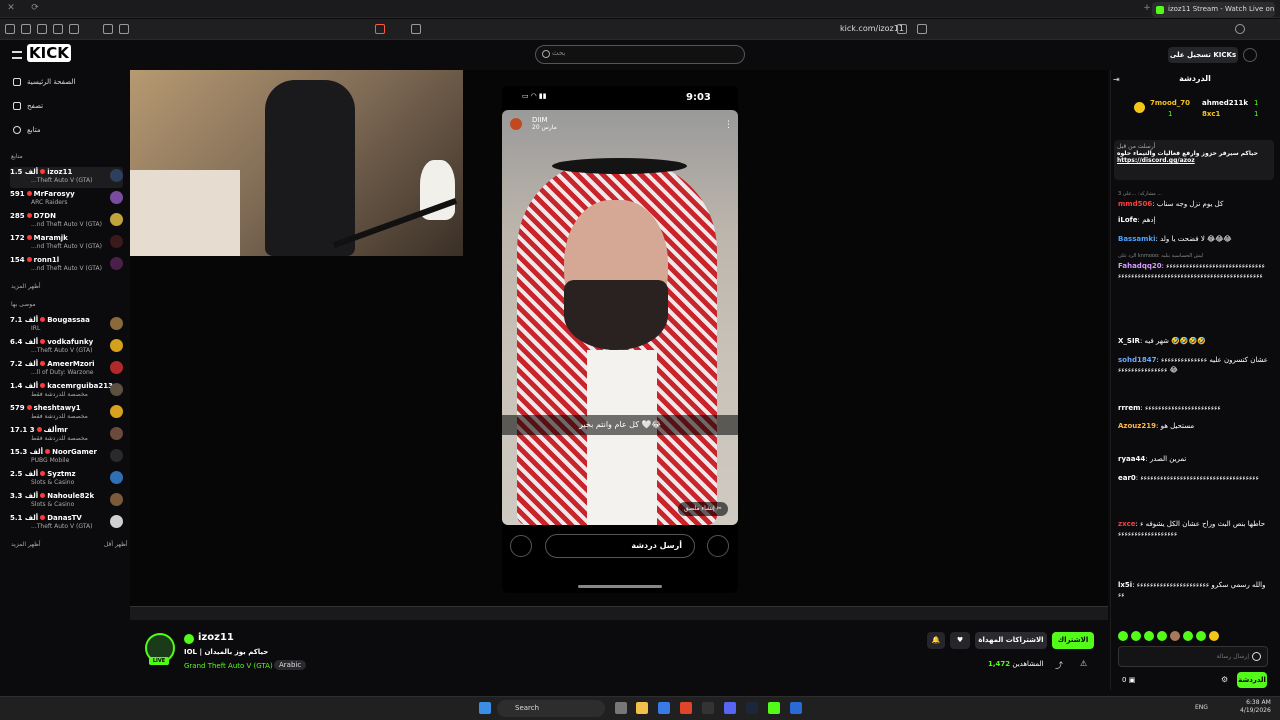 The width and height of the screenshot is (1280, 720). What do you see at coordinates (11, 8) in the screenshot?
I see `close-window-icon: ✕` at bounding box center [11, 8].